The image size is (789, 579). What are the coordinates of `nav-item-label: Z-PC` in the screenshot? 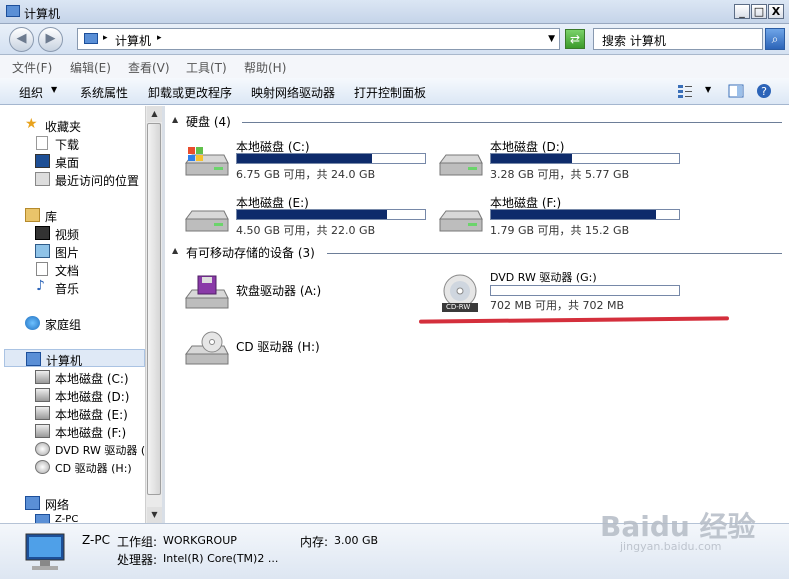 It's located at (67, 518).